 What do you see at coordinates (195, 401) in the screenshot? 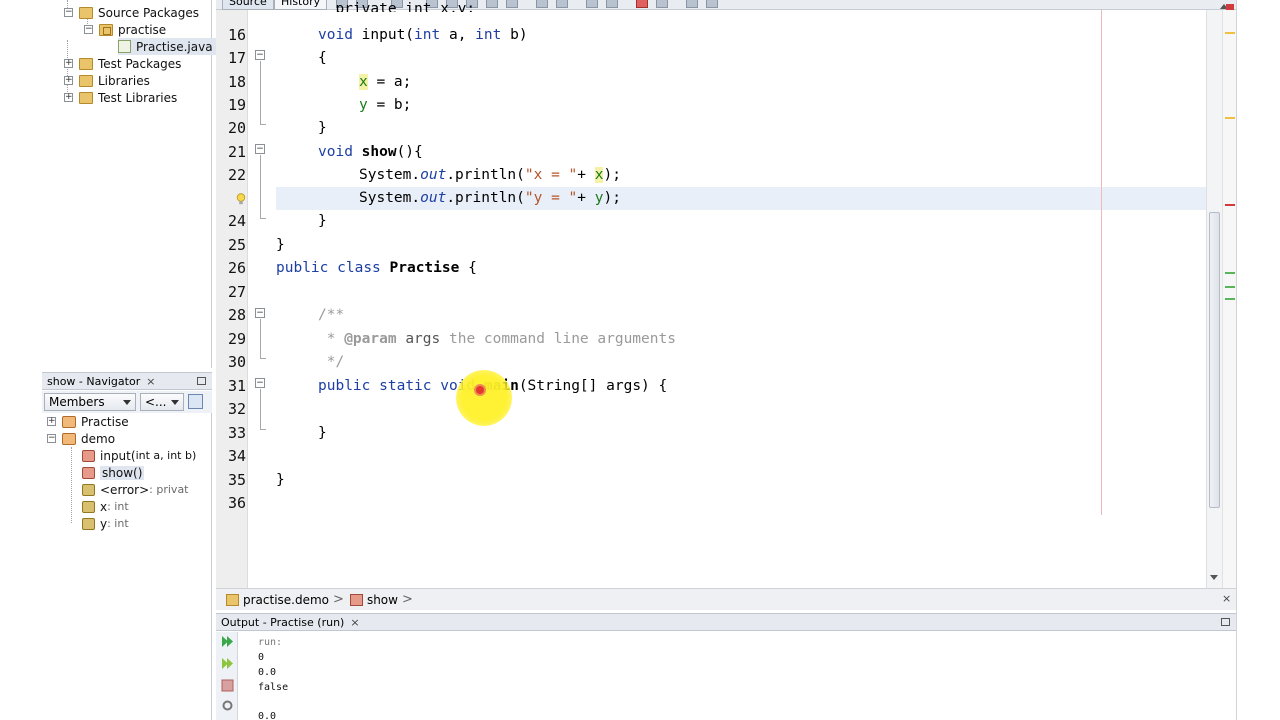
I see `filter-icon` at bounding box center [195, 401].